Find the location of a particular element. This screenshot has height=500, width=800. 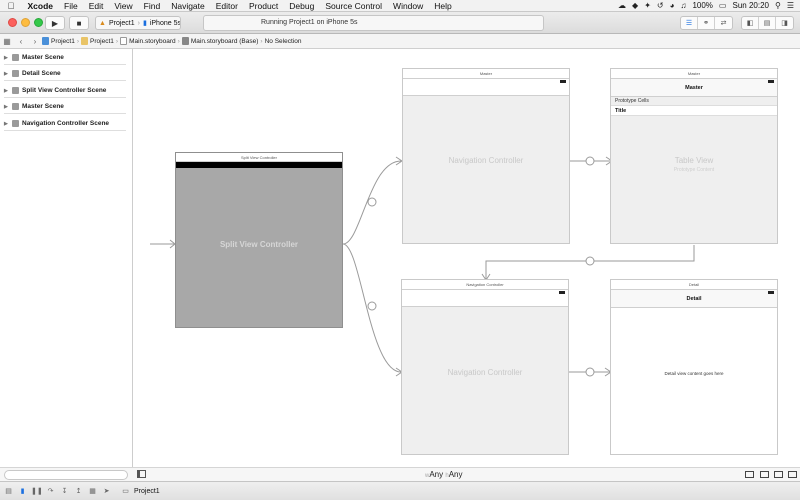

prototype-content-label: Prototype Content is located at coordinates (694, 170).